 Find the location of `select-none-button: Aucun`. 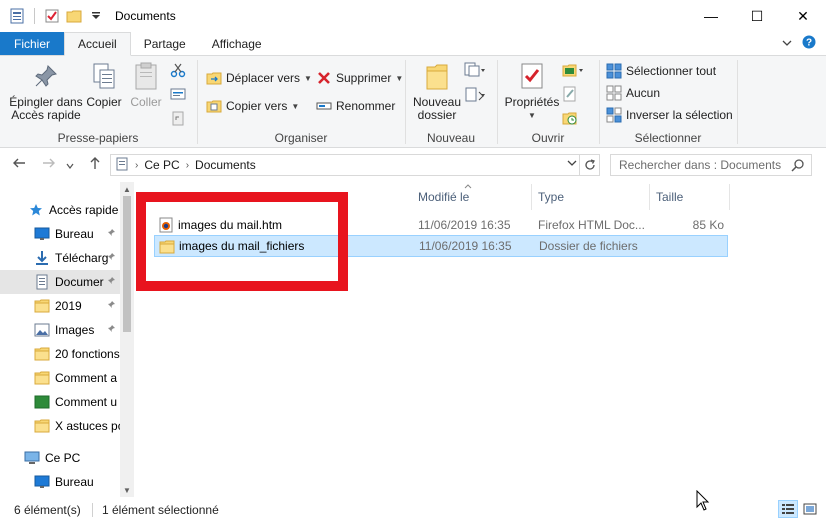

select-none-button: Aucun is located at coordinates (633, 93).